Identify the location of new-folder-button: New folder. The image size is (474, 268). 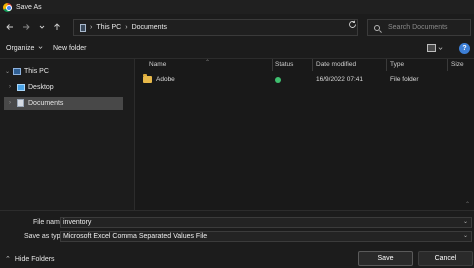
(69, 48).